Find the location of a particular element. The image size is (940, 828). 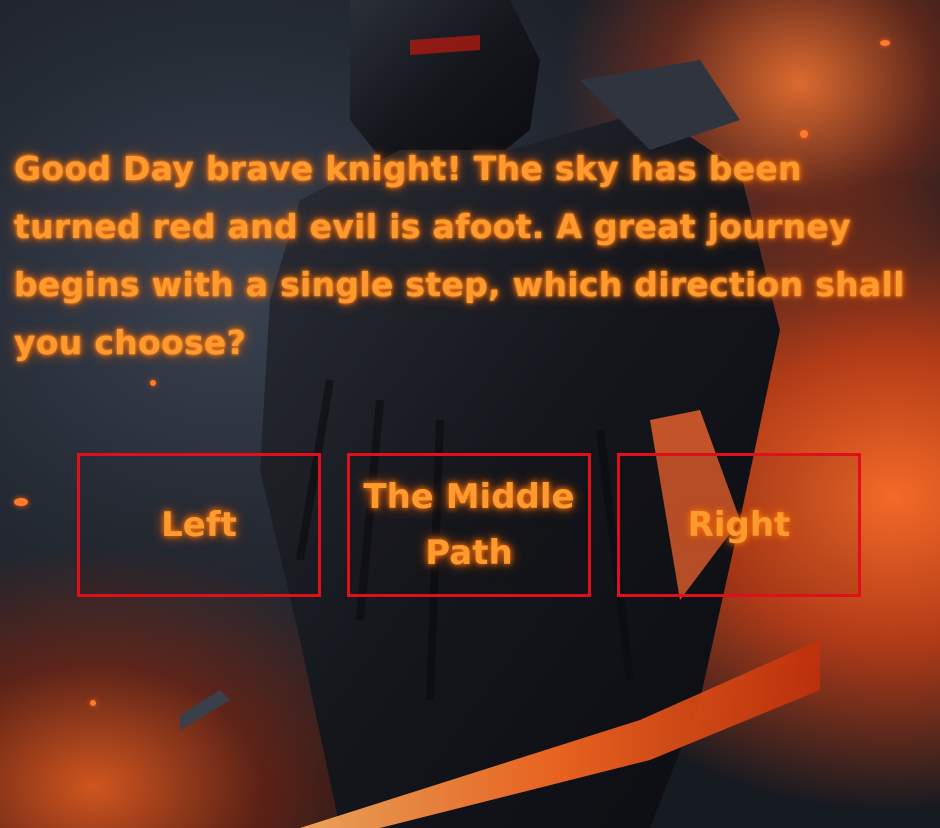

choice-left-button: Left is located at coordinates (199, 525).